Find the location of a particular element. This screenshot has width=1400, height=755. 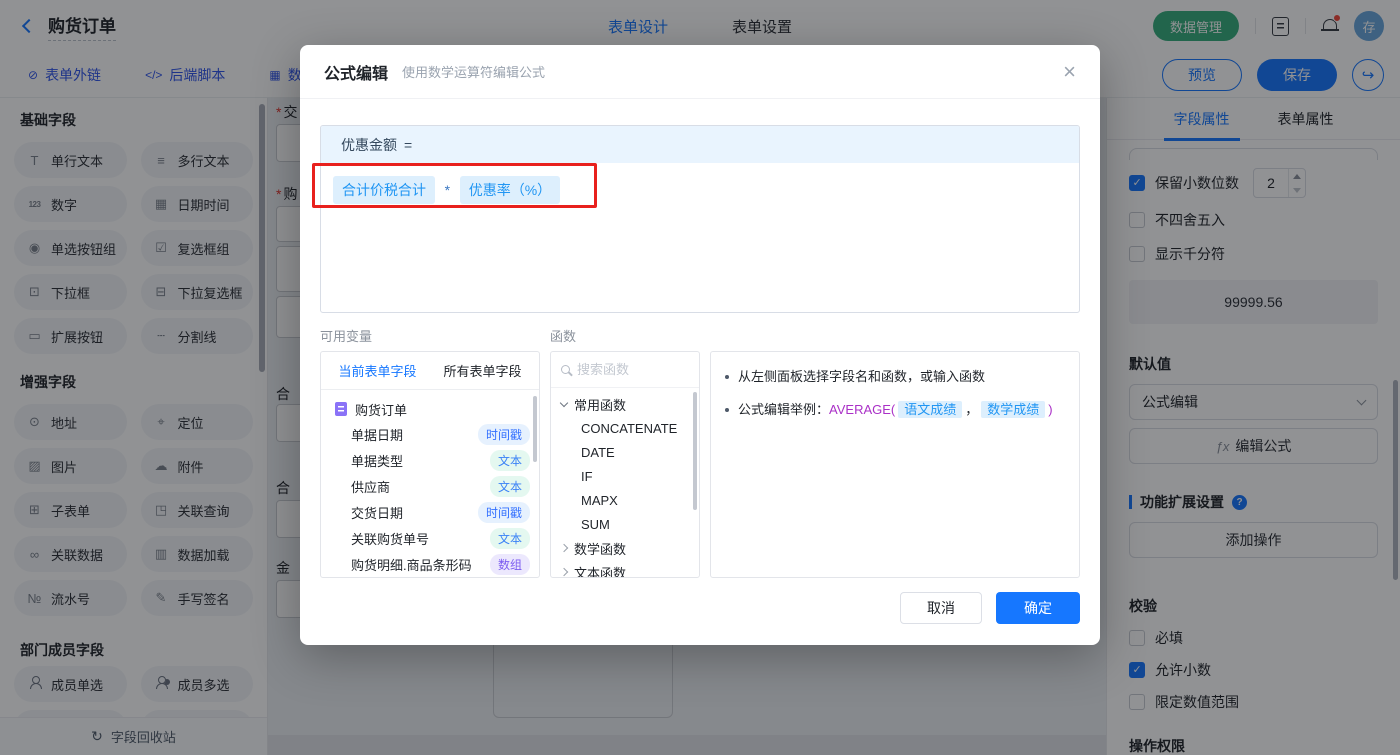

function-item: MAPX is located at coordinates (625, 500).